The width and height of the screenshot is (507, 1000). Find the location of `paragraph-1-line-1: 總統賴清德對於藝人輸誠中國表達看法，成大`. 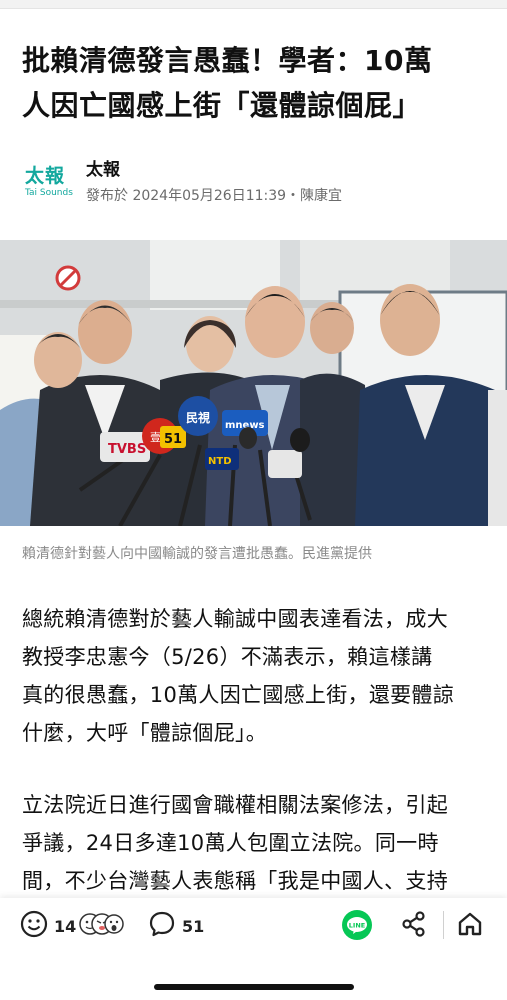

paragraph-1-line-1: 總統賴清德對於藝人輸誠中國表達看法，成大 is located at coordinates (235, 619).